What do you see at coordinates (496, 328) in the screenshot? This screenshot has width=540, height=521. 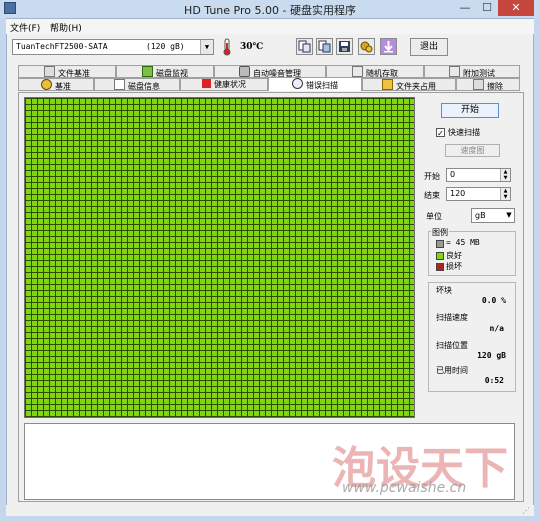 I see `scan-speed-value: n/a` at bounding box center [496, 328].